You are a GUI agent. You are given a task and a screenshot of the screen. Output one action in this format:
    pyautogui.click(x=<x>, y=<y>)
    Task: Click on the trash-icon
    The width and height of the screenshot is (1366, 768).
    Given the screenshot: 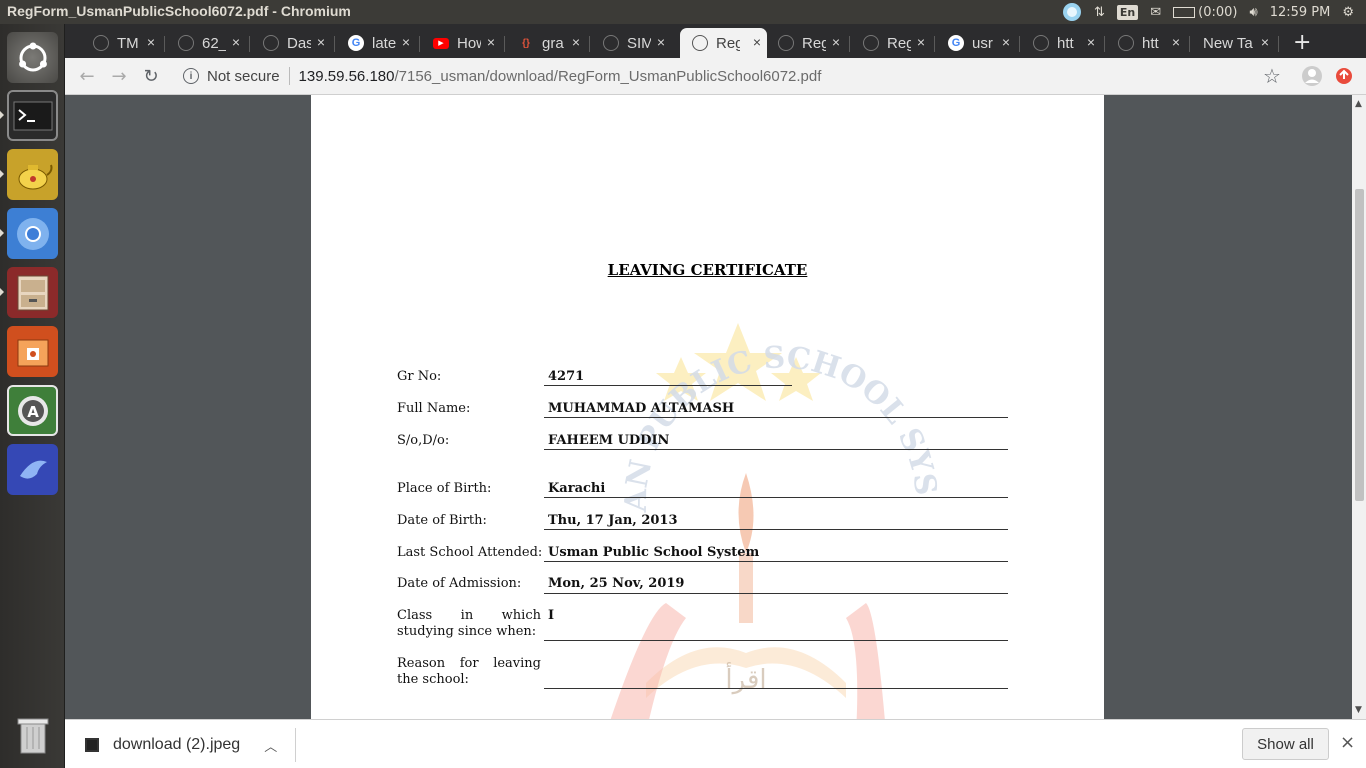 What is the action you would take?
    pyautogui.click(x=32, y=734)
    